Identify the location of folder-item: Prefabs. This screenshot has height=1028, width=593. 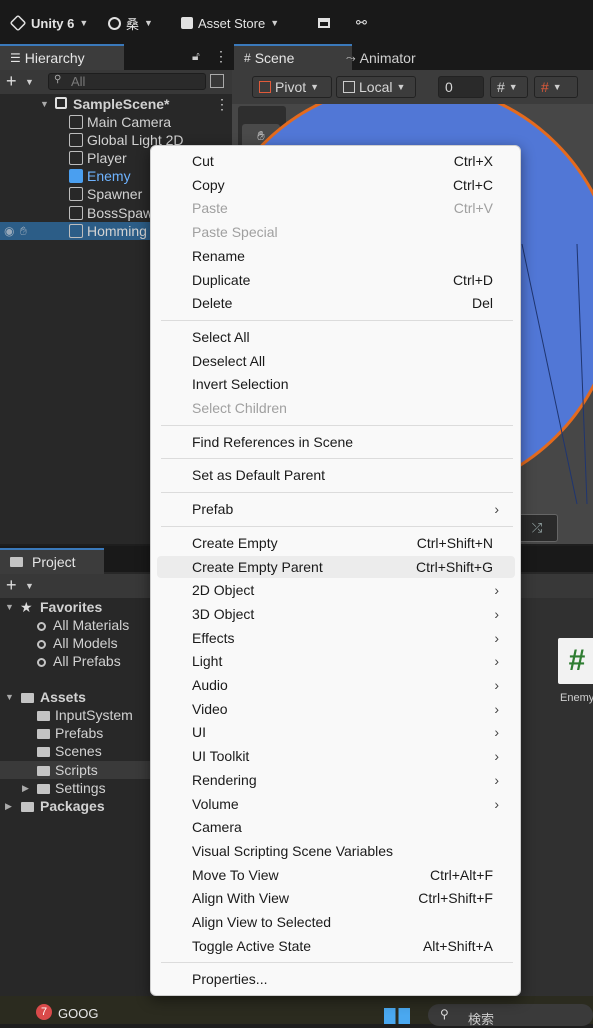
(75, 733).